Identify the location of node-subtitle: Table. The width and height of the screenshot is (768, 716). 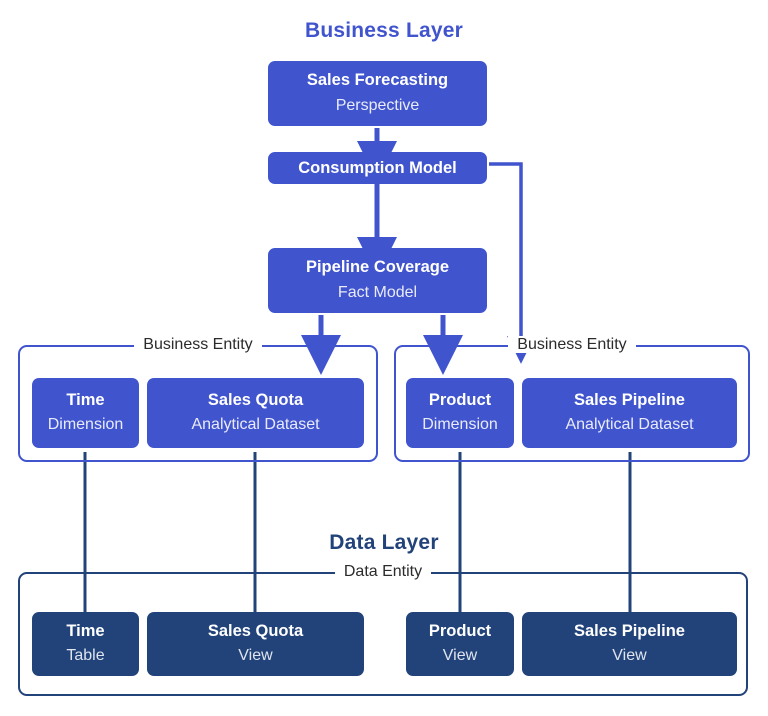
(85, 656).